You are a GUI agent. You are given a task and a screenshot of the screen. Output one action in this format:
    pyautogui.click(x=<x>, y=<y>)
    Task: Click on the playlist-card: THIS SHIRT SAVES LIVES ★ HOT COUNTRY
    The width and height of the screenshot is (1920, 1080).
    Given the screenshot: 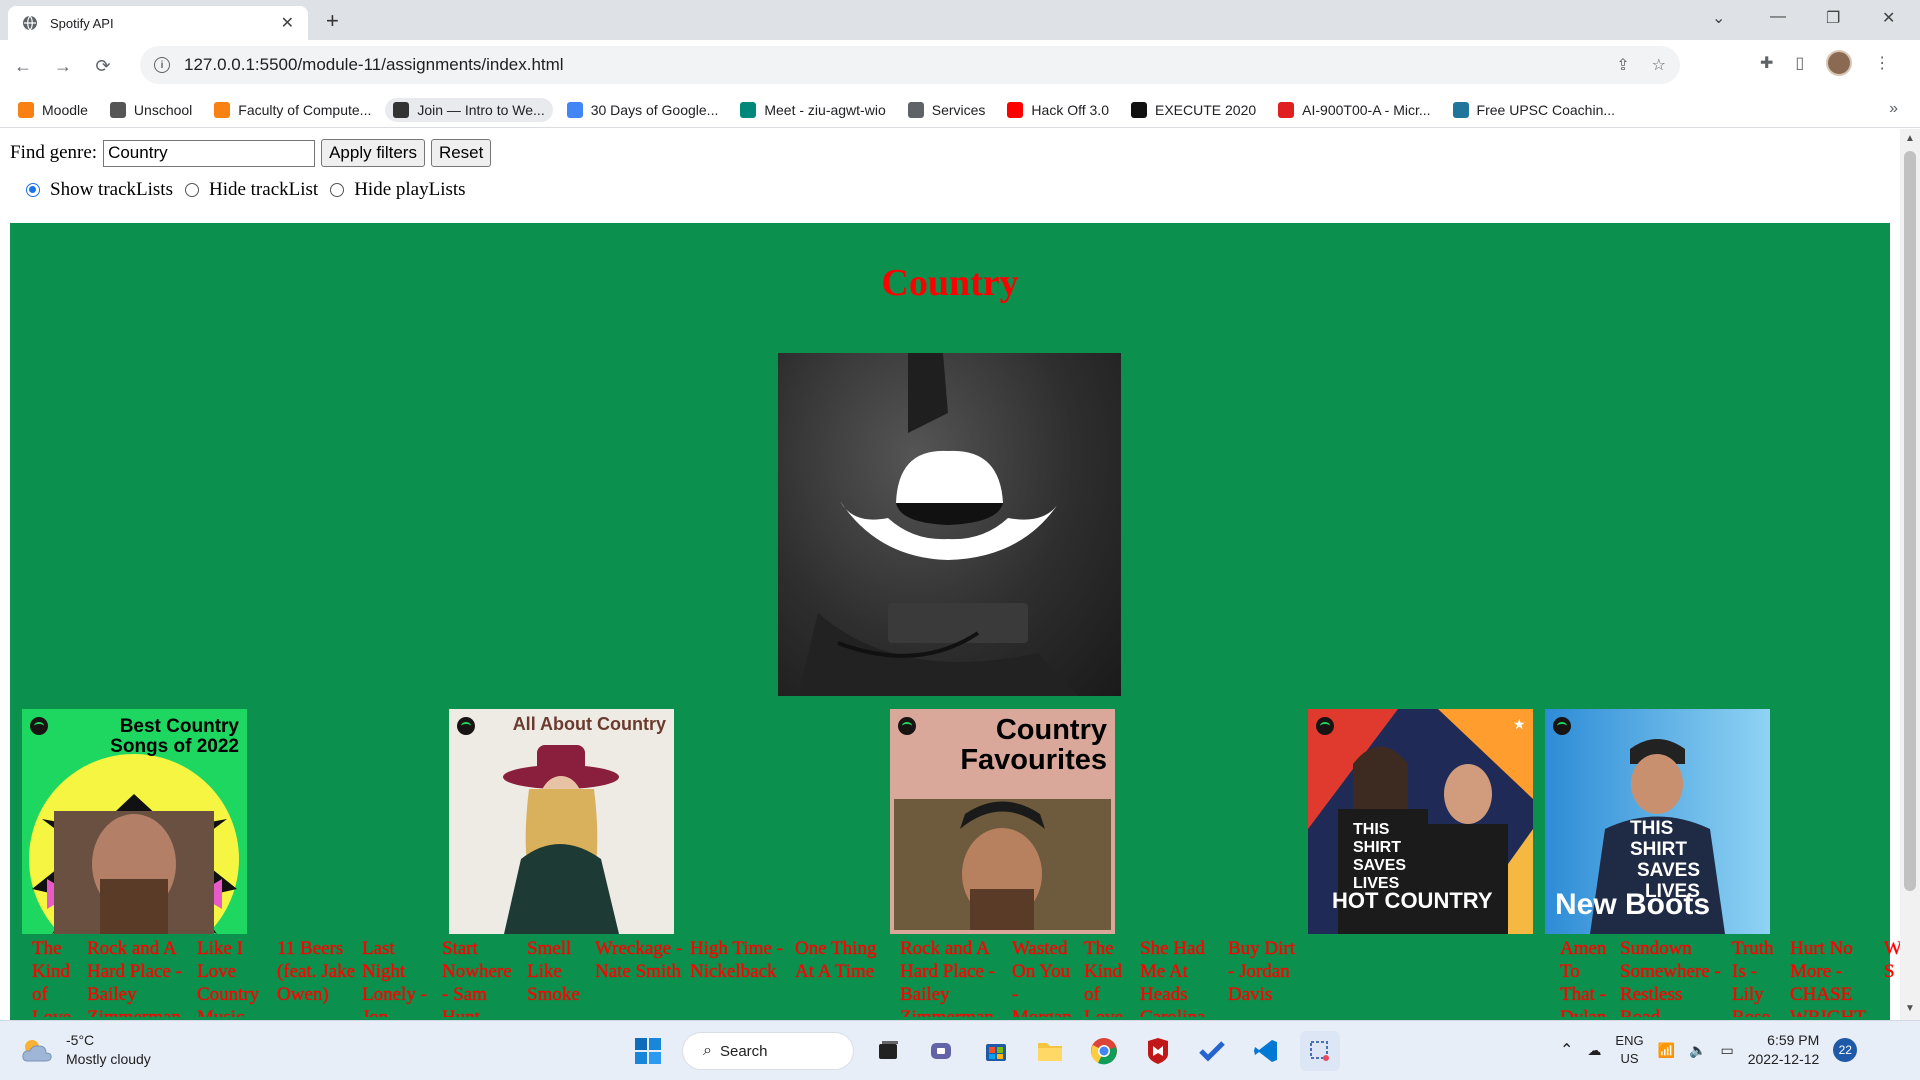 What is the action you would take?
    pyautogui.click(x=1420, y=821)
    